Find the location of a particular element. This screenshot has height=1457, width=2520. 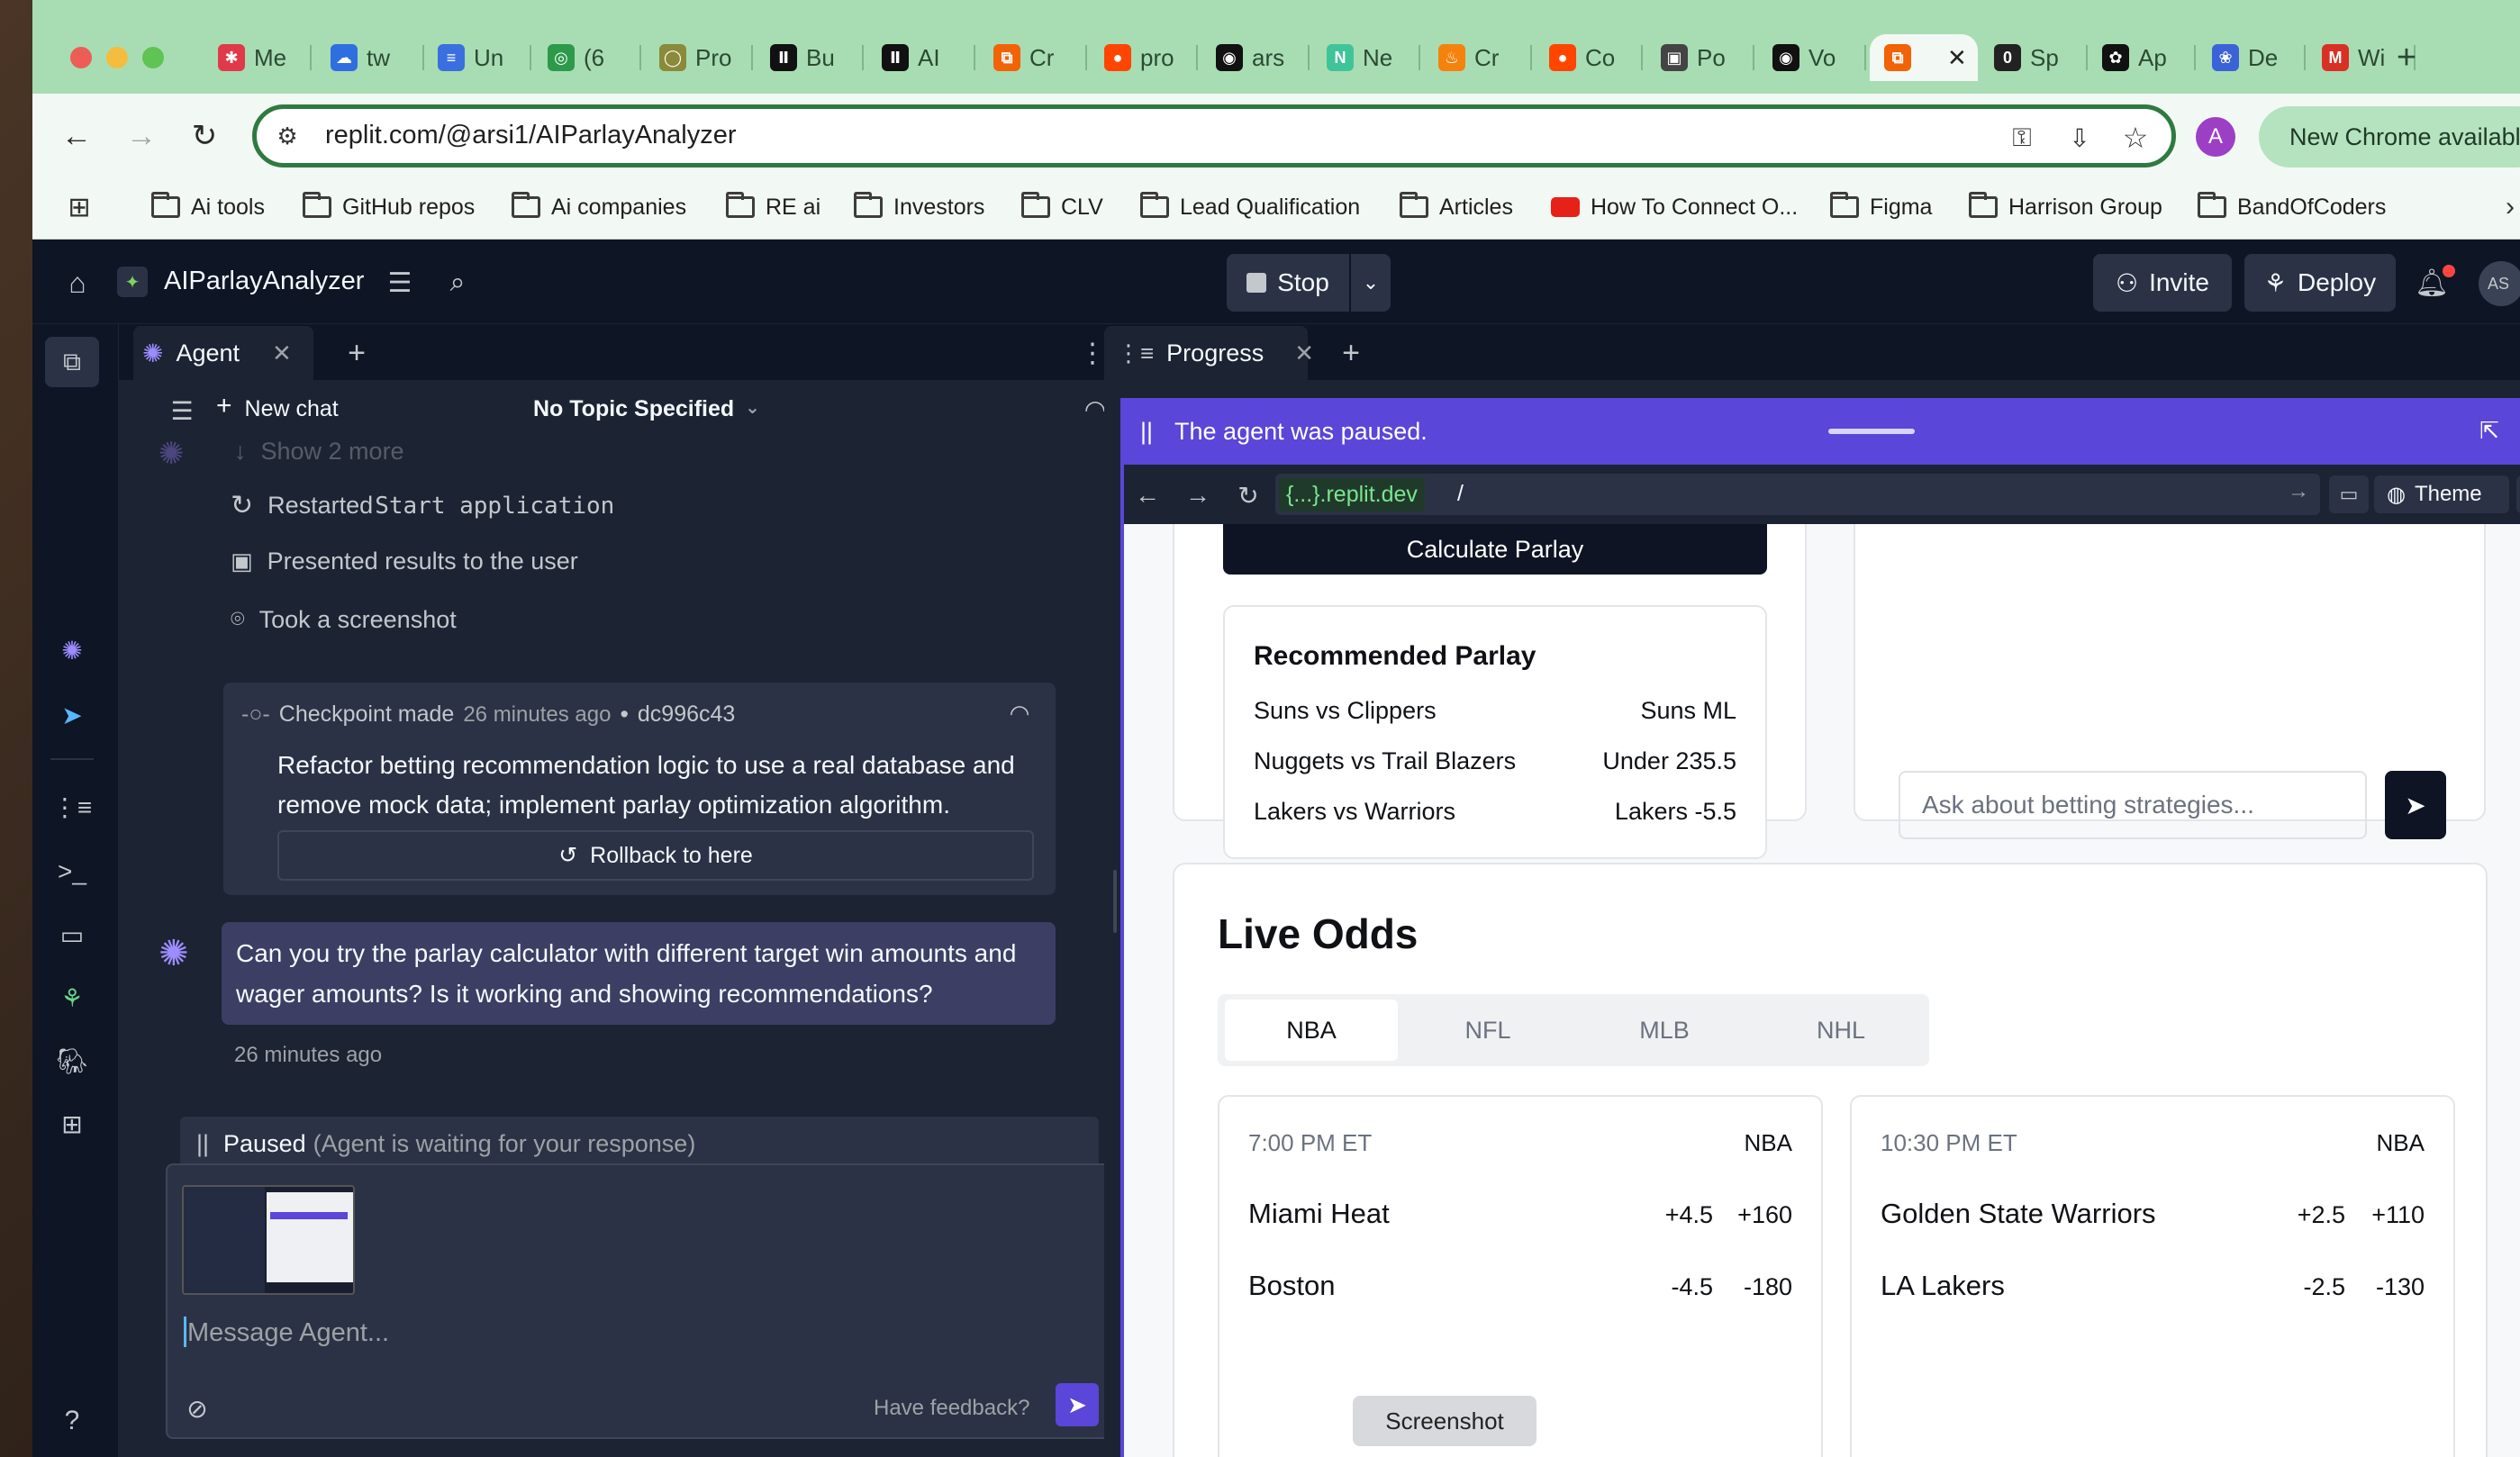

browser-tab: ☁ tw is located at coordinates (370, 57).